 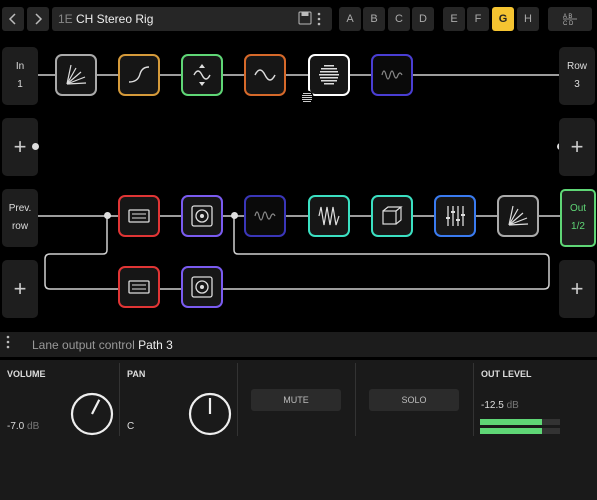 I want to click on lane-title: Lane output control Path 3, so click(x=102, y=345).